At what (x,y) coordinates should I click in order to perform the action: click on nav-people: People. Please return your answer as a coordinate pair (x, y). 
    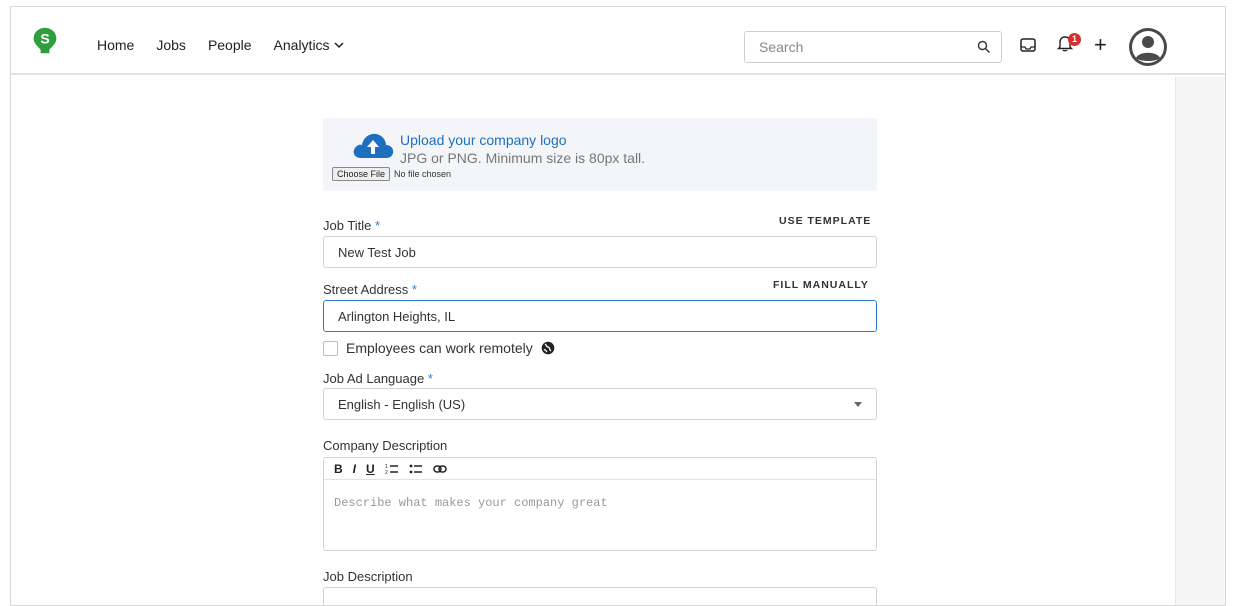
    Looking at the image, I should click on (230, 45).